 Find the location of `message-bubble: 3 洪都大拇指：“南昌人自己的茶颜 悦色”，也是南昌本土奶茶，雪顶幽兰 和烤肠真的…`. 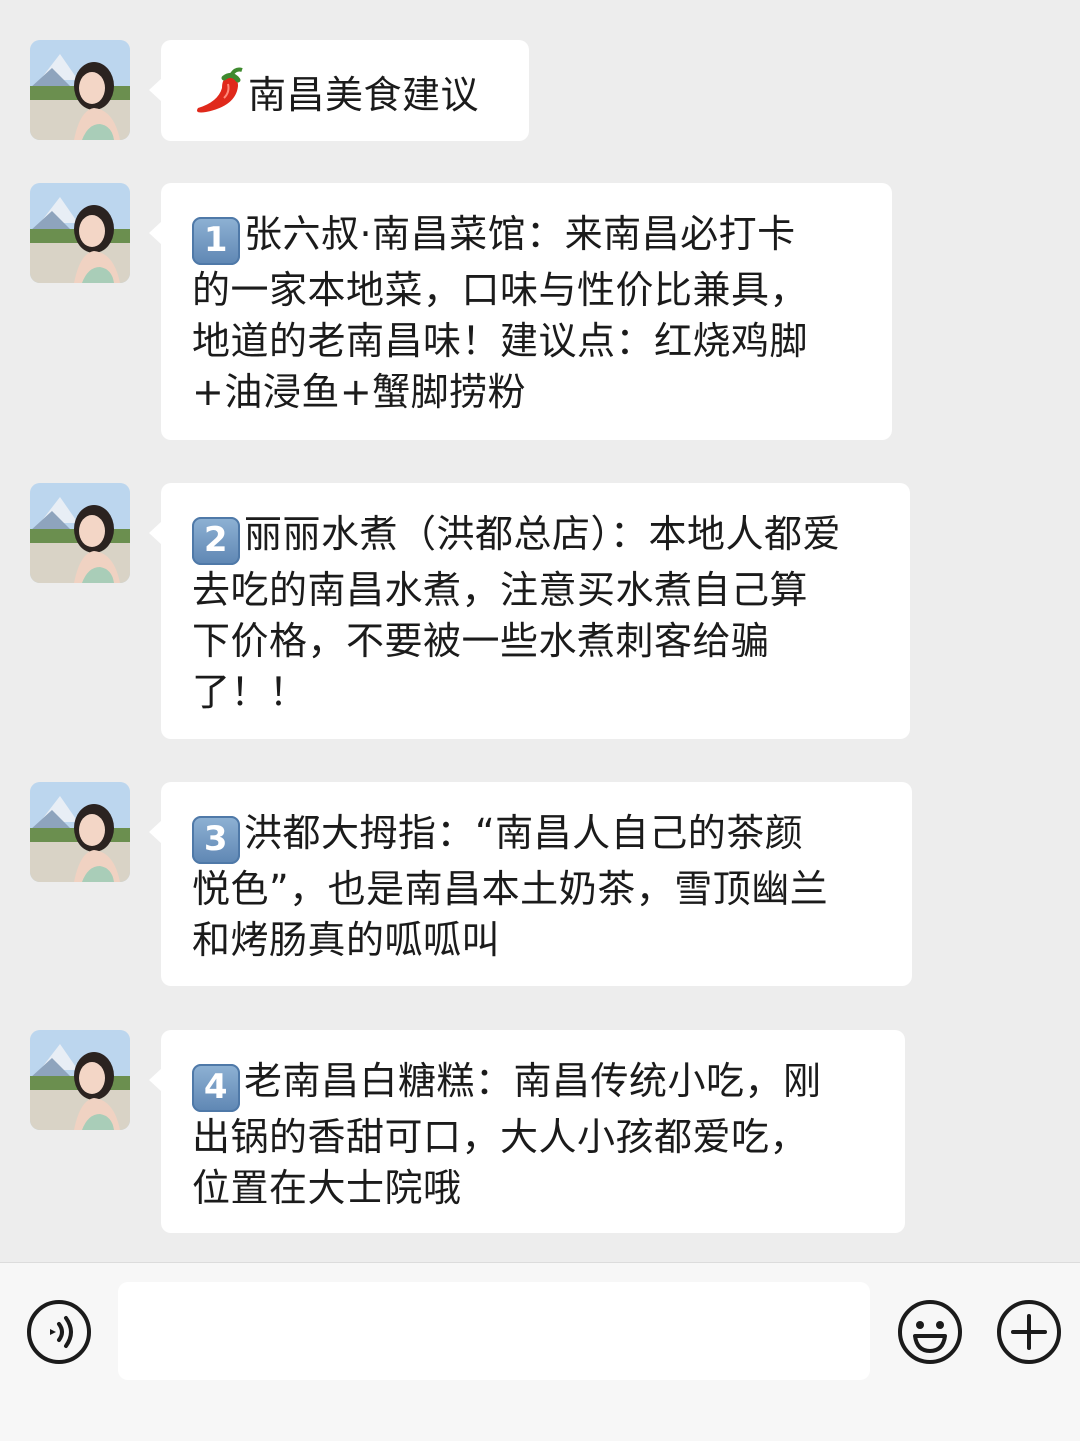

message-bubble: 3 洪都大拇指：“南昌人自己的茶颜 悦色”，也是南昌本土奶茶，雪顶幽兰 和烤肠真的… is located at coordinates (530, 884).